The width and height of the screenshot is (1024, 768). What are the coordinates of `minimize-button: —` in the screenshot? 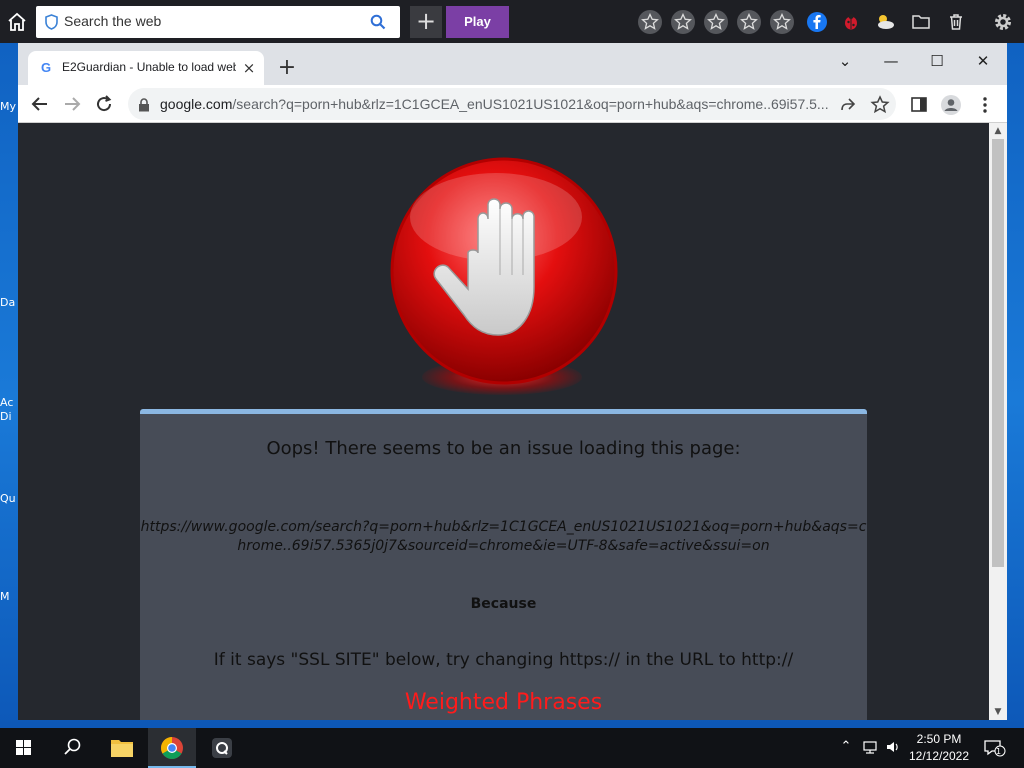 It's located at (891, 61).